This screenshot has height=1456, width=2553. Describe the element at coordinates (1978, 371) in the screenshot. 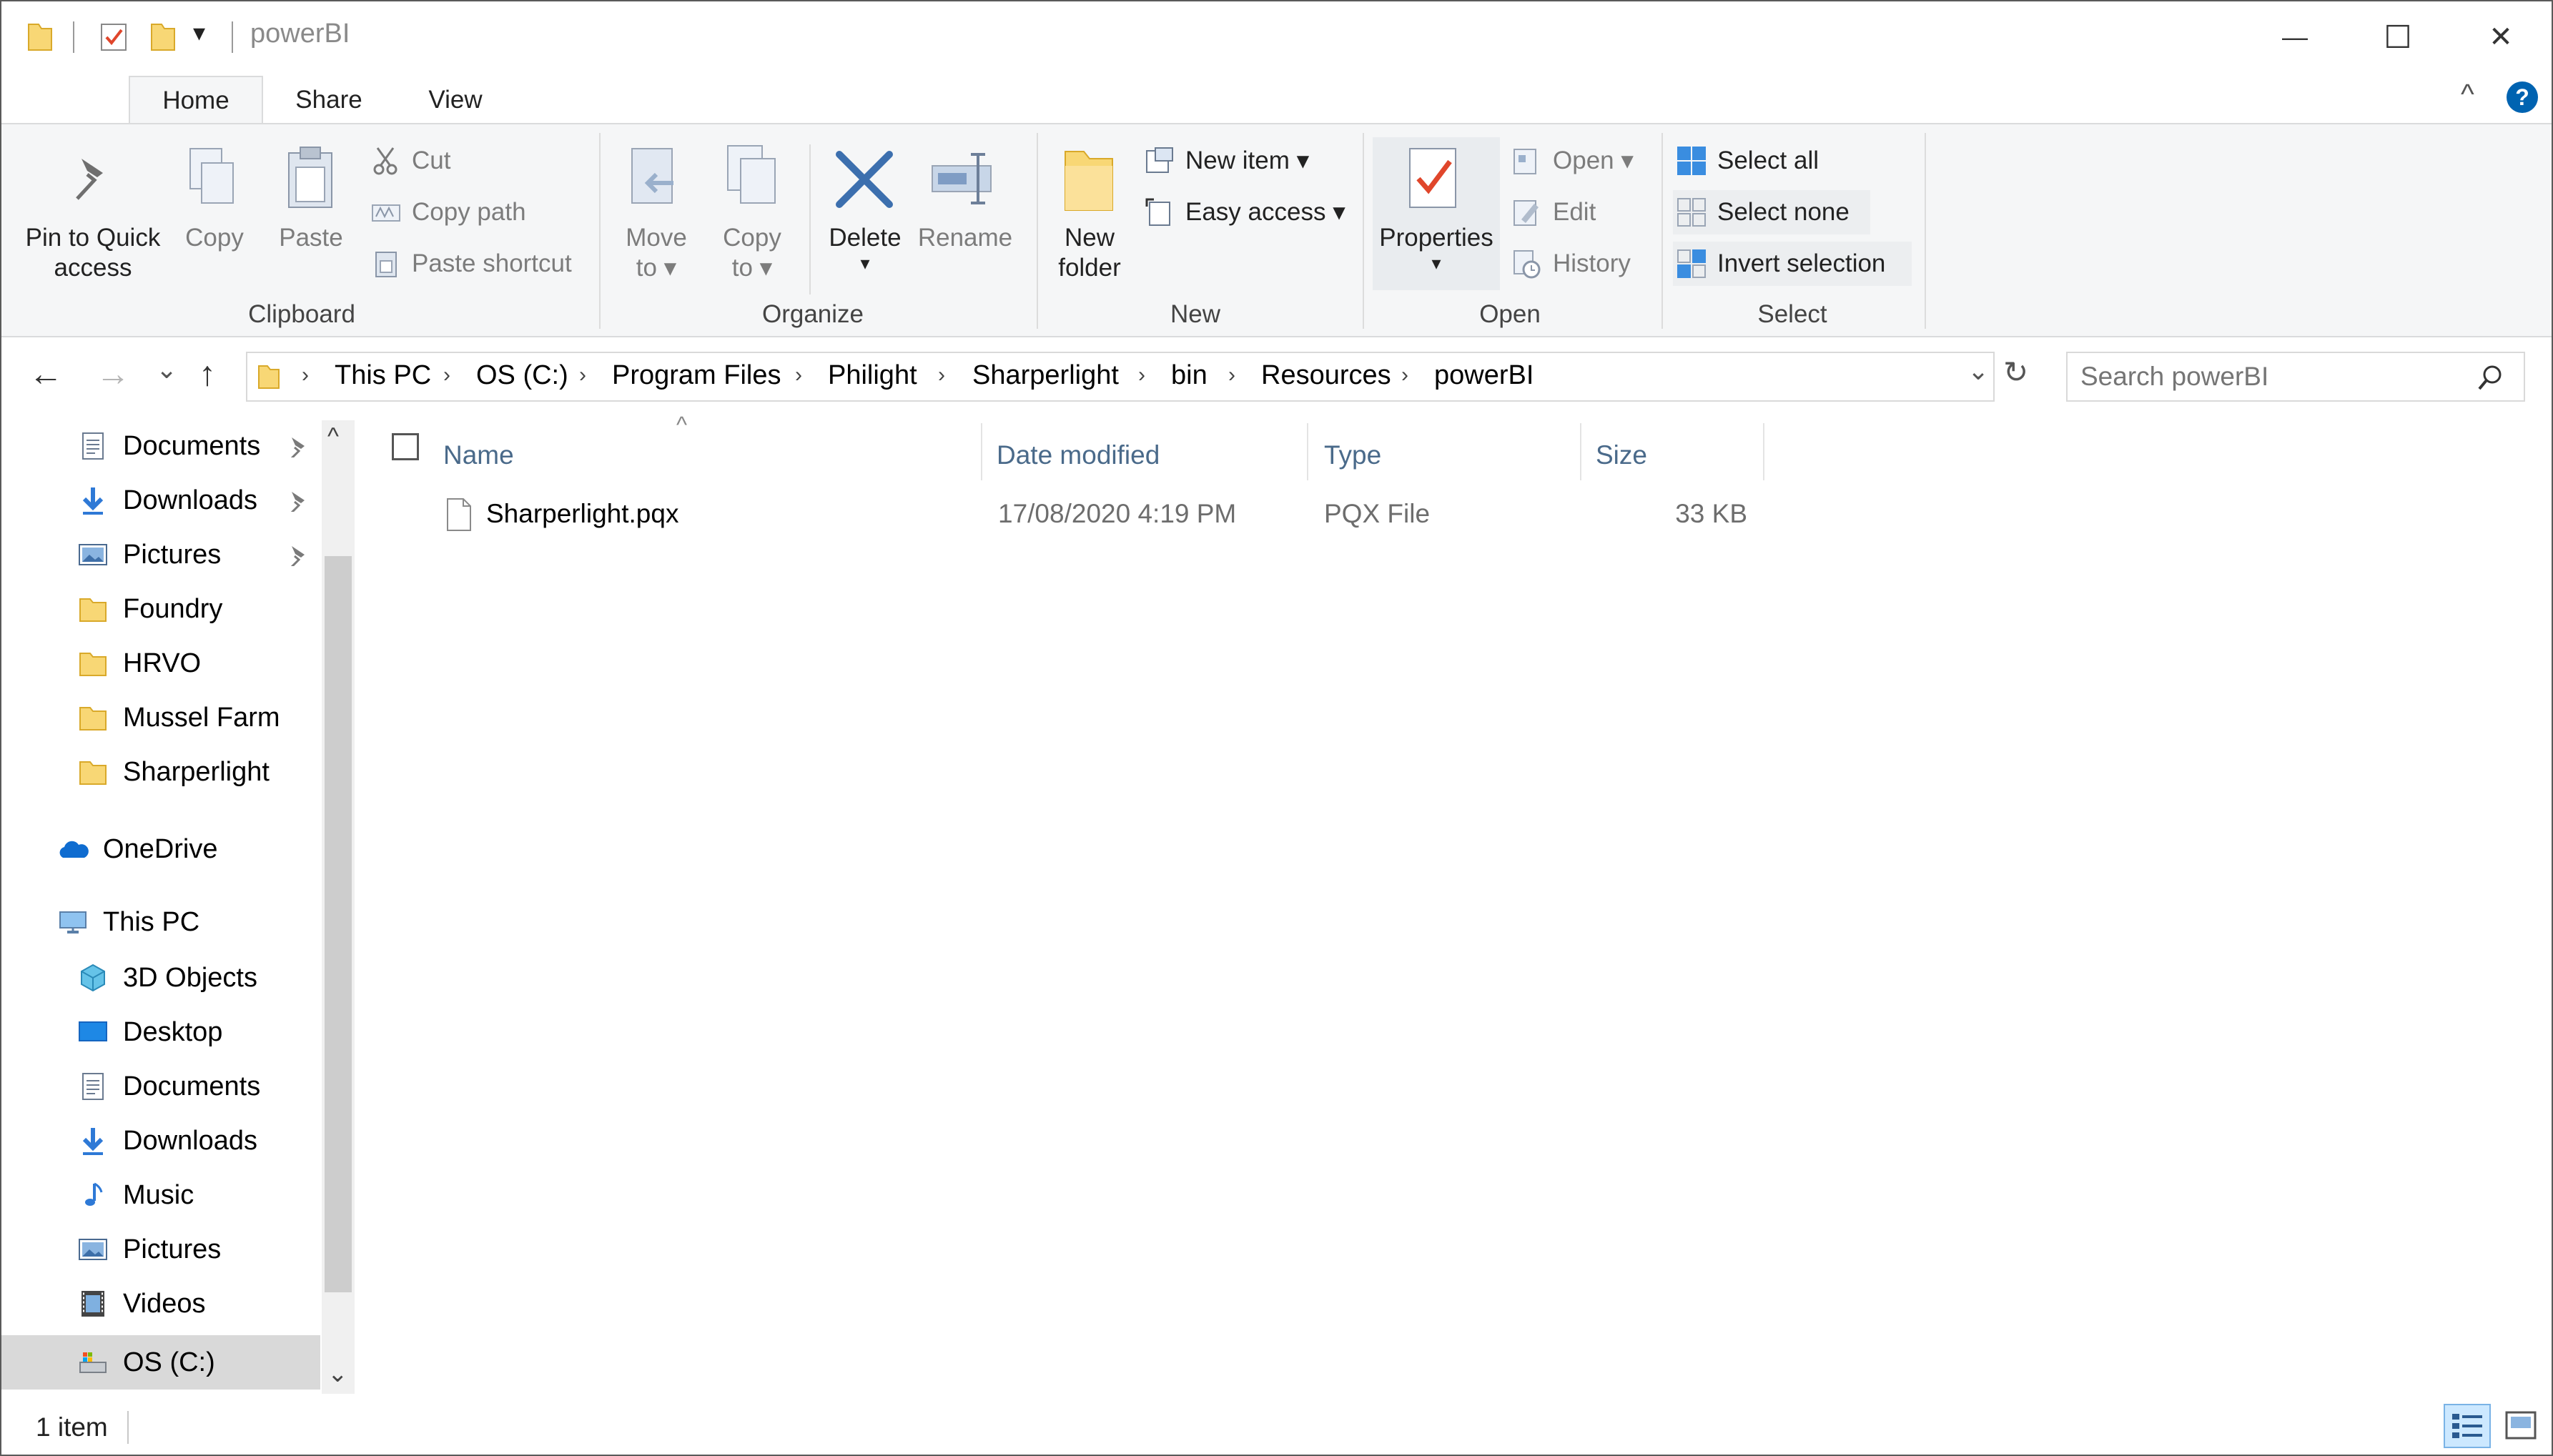

I see `address-dropdown-button: ⌄` at that location.